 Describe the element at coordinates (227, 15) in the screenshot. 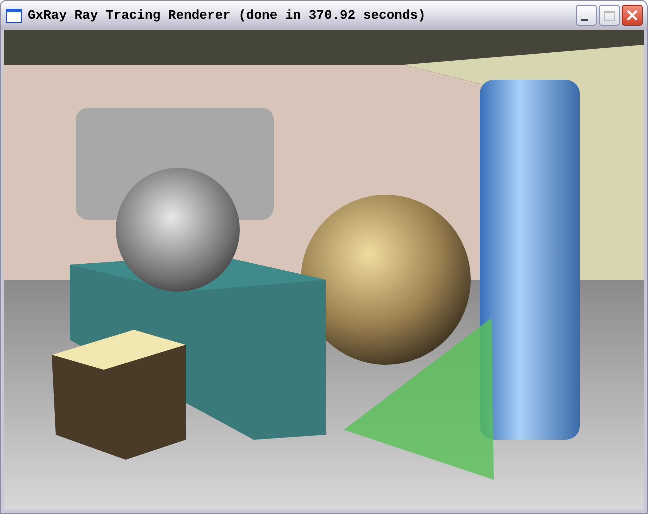

I see `window-title: GxRay Ray Tracing Renderer (done in 370.92 seconds)` at that location.